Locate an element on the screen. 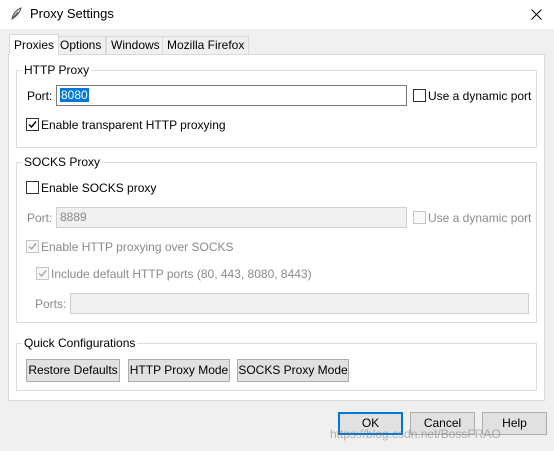 The height and width of the screenshot is (451, 554). socks-proxy-mode-button: SOCKS Proxy Mode is located at coordinates (293, 370).